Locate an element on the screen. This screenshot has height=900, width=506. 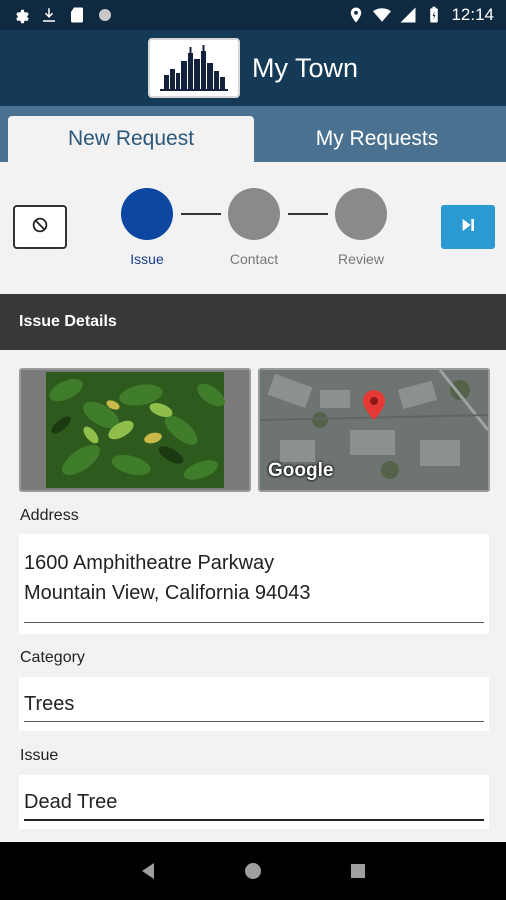
step-contact-circle is located at coordinates (254, 214).